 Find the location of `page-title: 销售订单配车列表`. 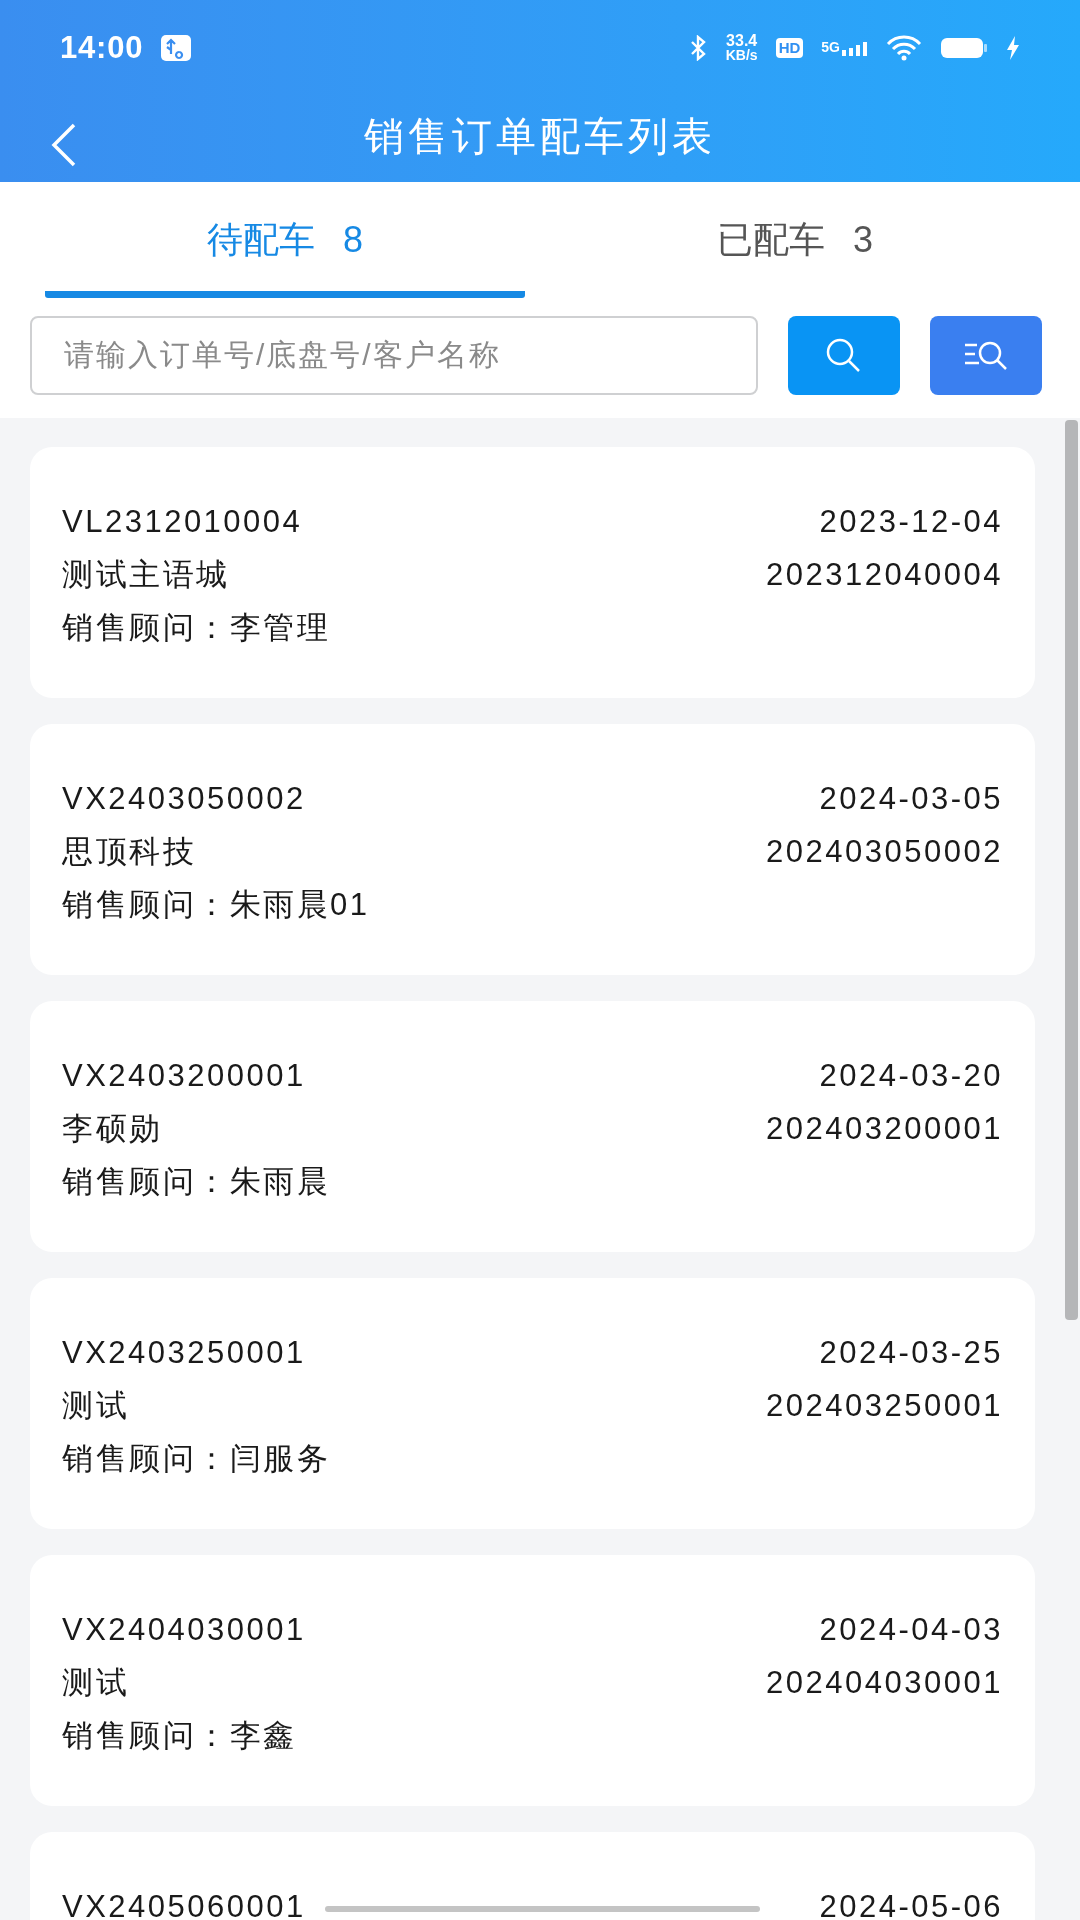

page-title: 销售订单配车列表 is located at coordinates (540, 136).